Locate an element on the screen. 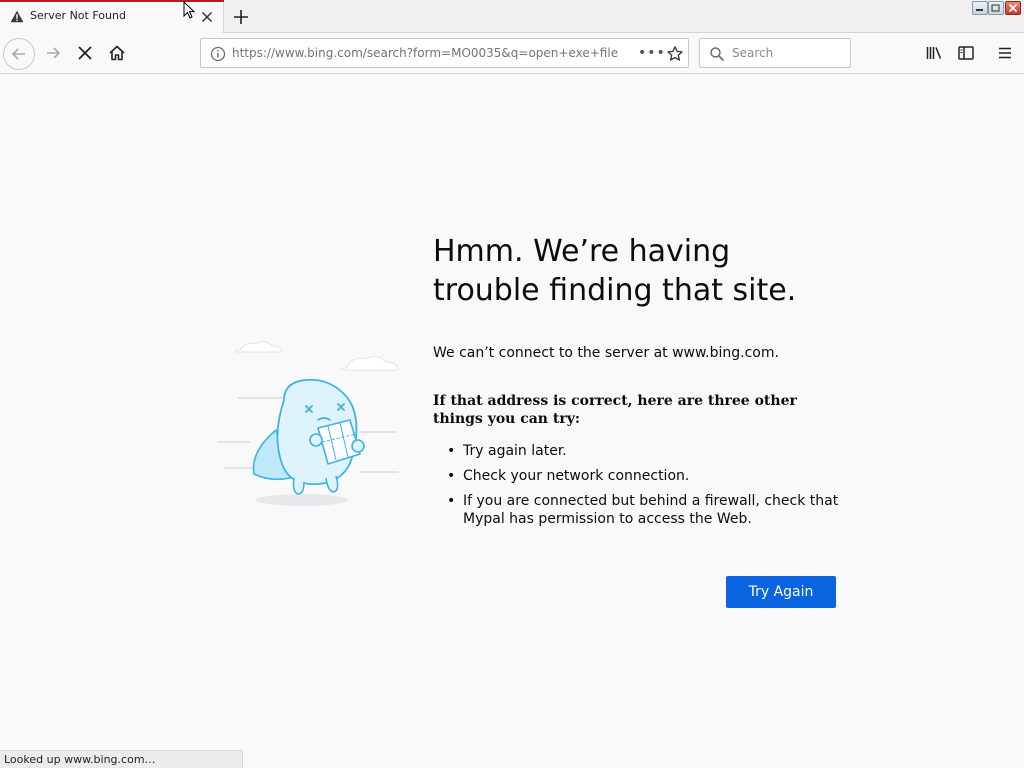  library-icon is located at coordinates (934, 53).